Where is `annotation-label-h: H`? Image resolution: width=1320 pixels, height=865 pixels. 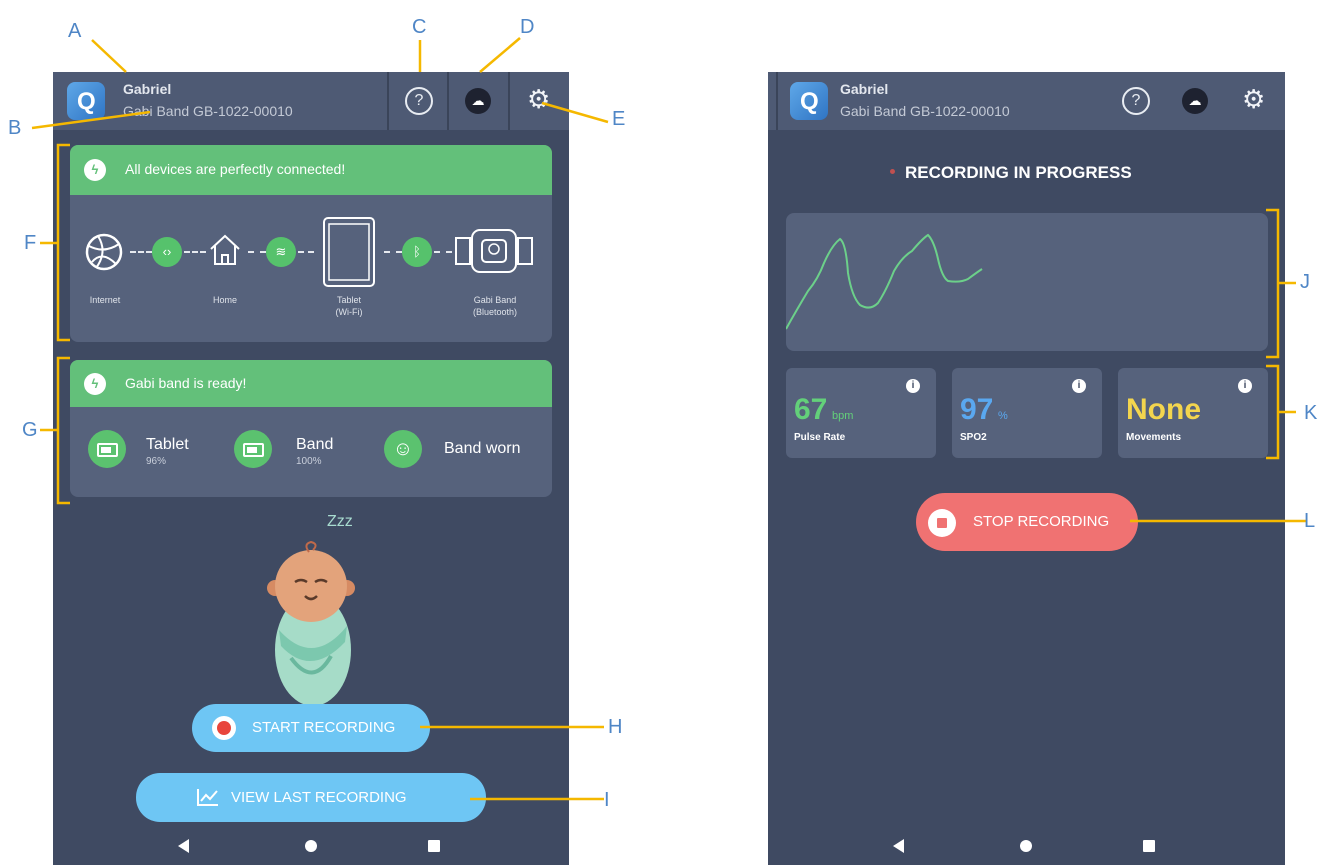 annotation-label-h: H is located at coordinates (615, 727).